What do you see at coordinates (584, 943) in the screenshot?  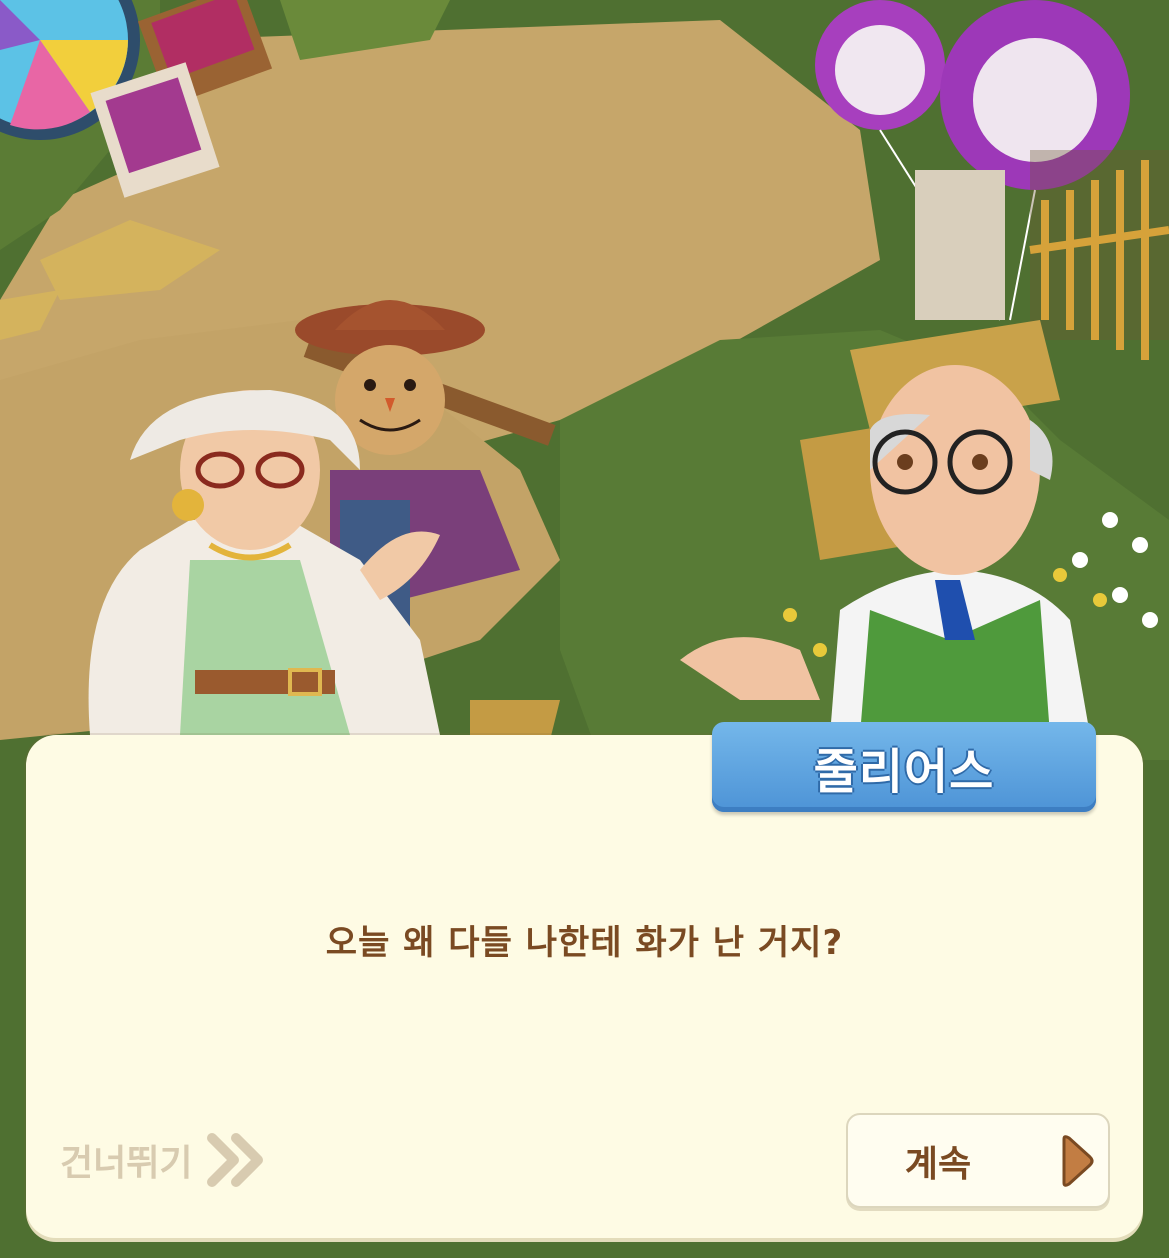 I see `dialog-message: 오늘 왜 다들 나한테 화가 난 거지?` at bounding box center [584, 943].